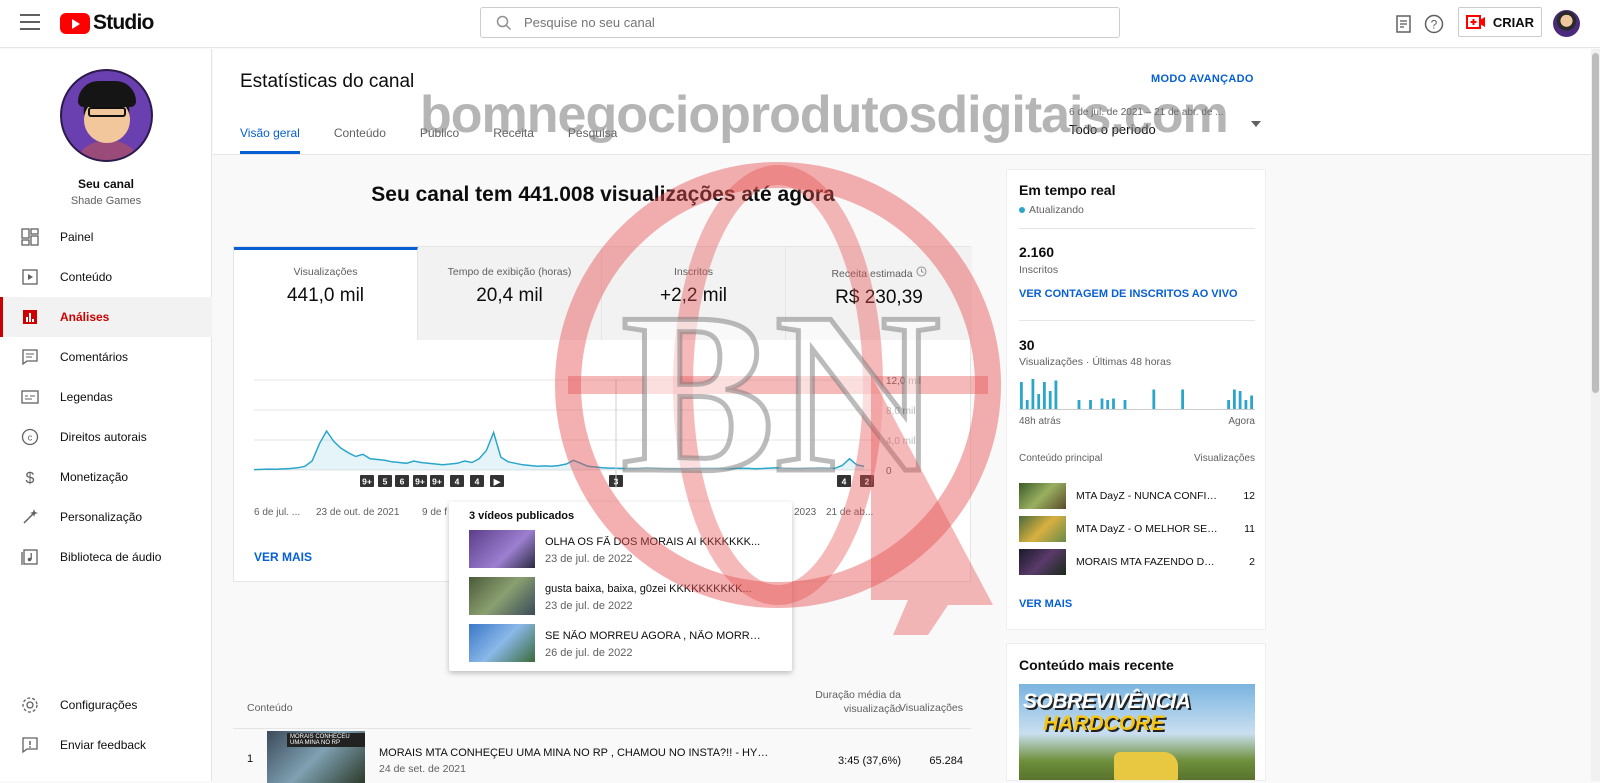  I want to click on top-bar: Studio ? CRIAR, so click(800, 24).